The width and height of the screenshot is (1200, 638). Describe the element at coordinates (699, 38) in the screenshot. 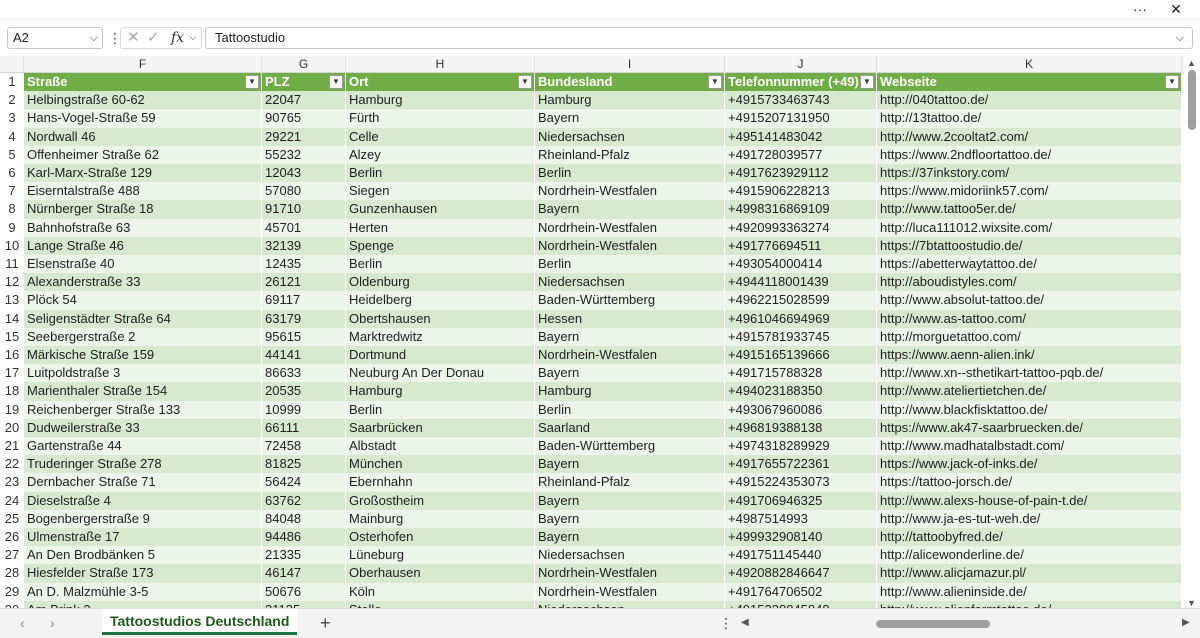

I see `formula-input: Tattoostudio ⌵` at that location.